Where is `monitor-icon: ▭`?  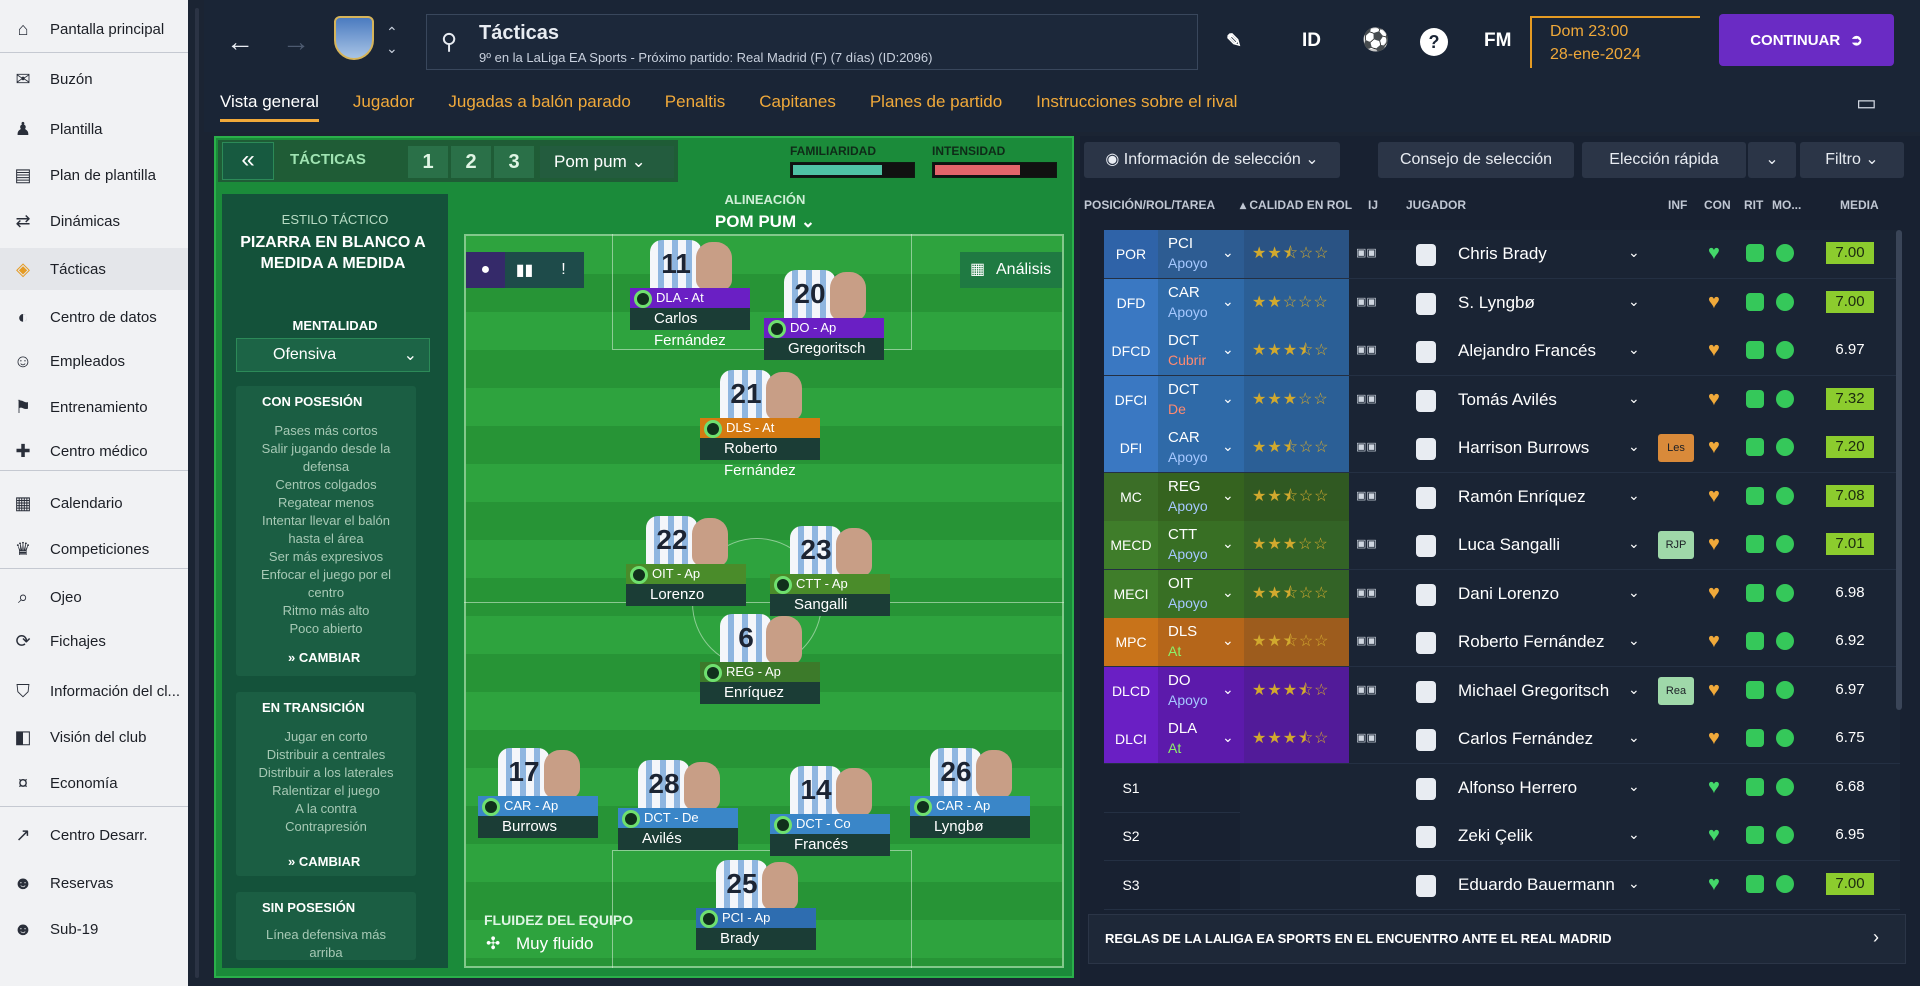
monitor-icon: ▭ is located at coordinates (1866, 103).